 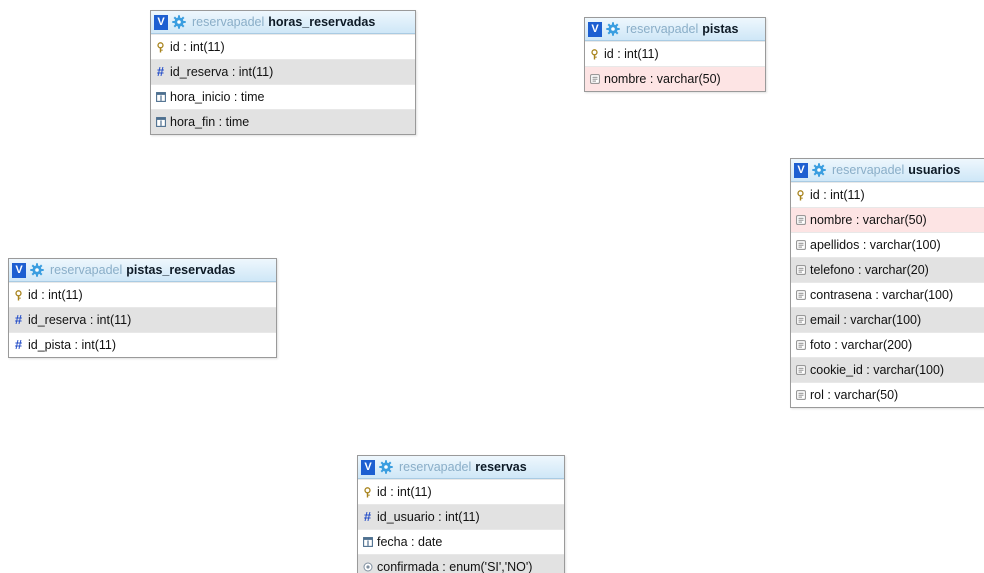 I want to click on column-label: email : varchar(100), so click(x=866, y=320).